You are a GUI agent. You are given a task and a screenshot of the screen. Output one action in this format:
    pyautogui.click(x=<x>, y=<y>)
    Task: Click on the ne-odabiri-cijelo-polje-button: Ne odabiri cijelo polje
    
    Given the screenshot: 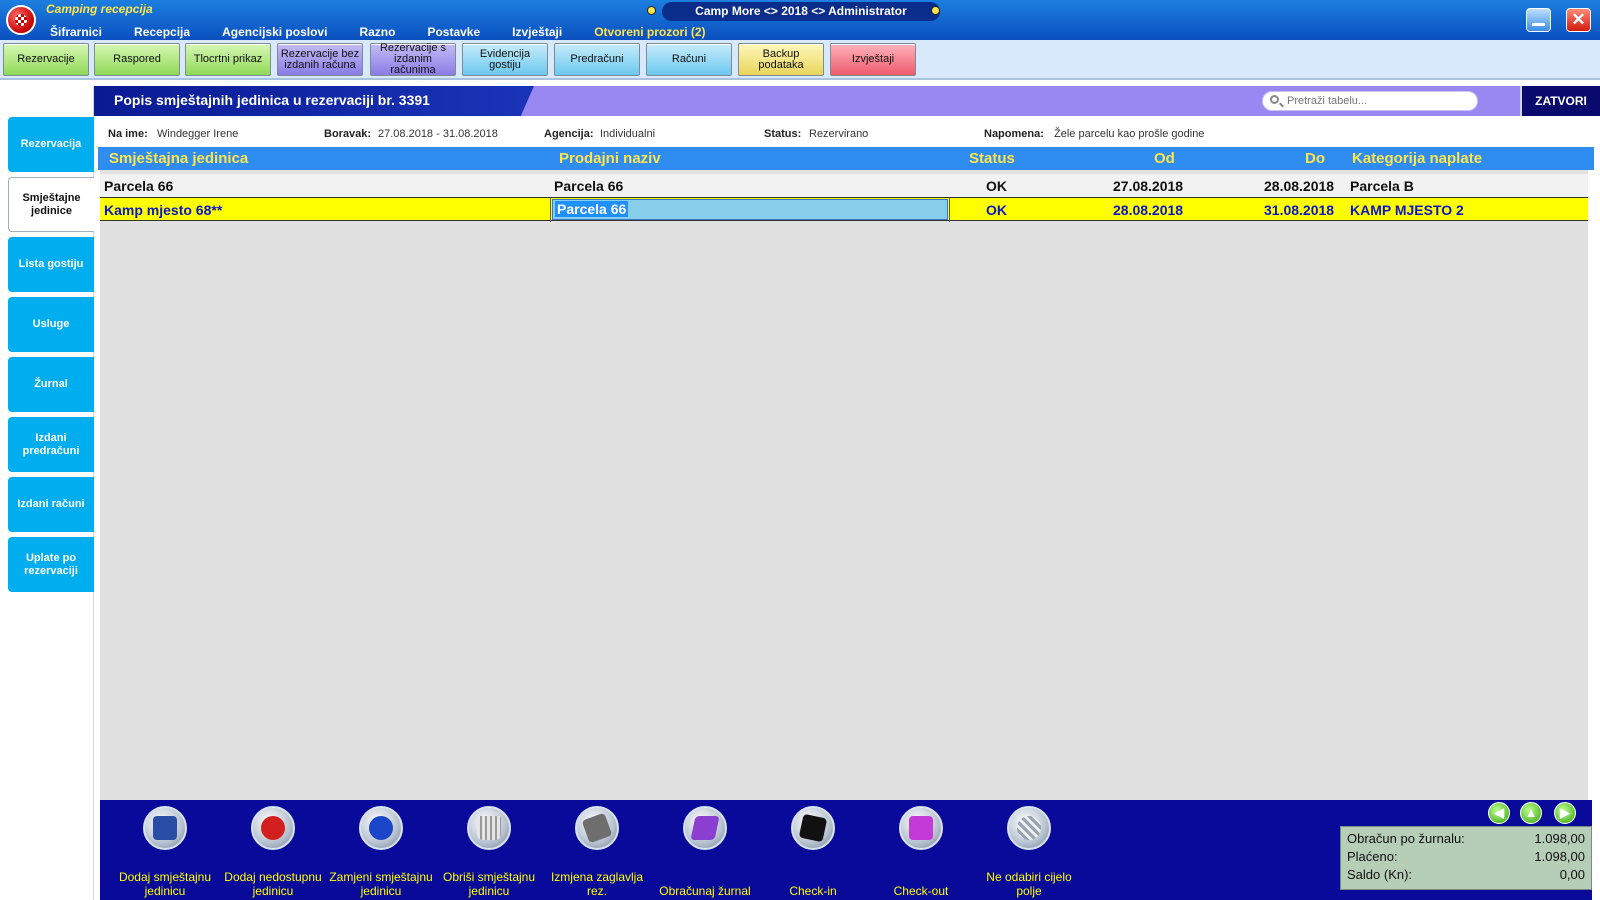 What is the action you would take?
    pyautogui.click(x=1029, y=852)
    